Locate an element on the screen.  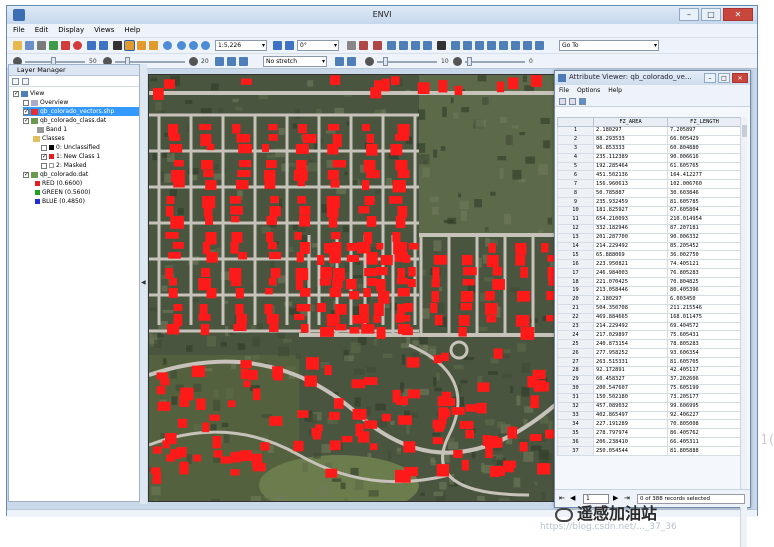
fz-length-cell: 66.005429 is located at coordinates (704, 139).